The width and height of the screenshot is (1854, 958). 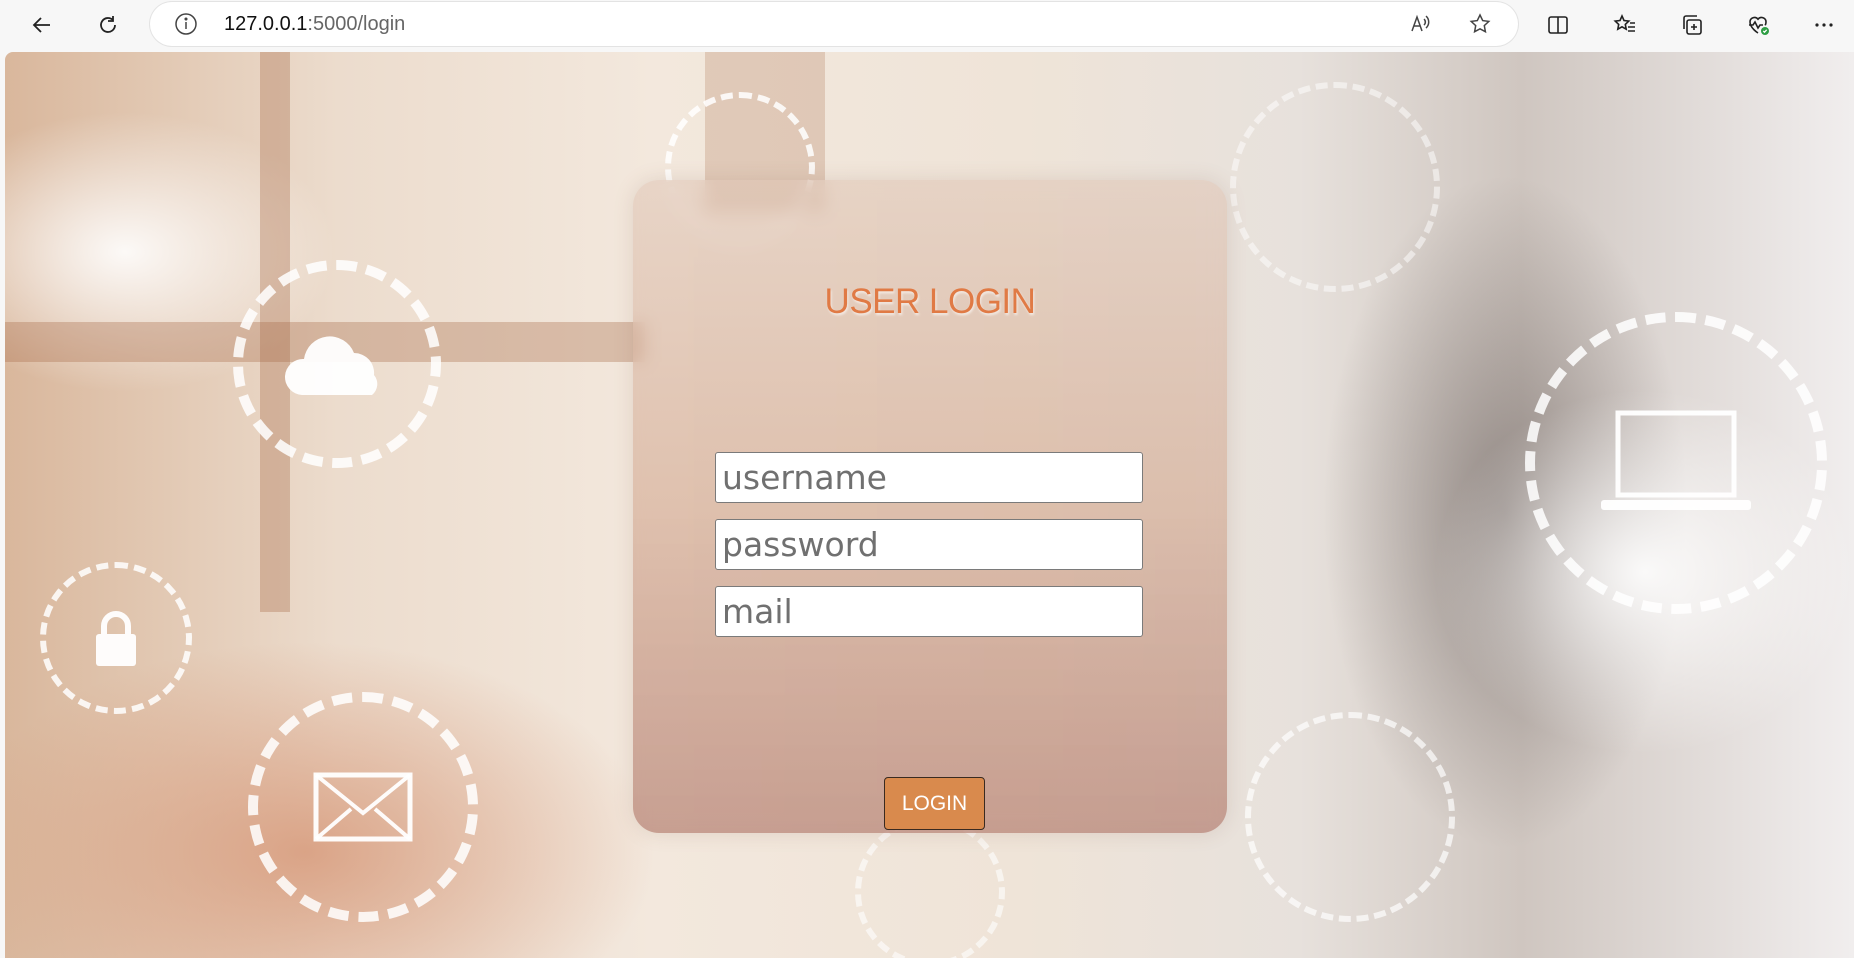 What do you see at coordinates (363, 807) in the screenshot?
I see `mail-icon` at bounding box center [363, 807].